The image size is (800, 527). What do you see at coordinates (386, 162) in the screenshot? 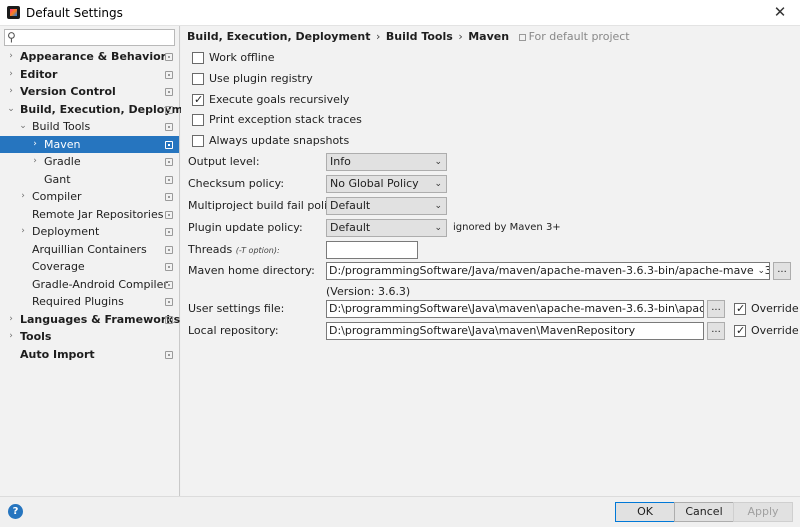
I see `output-level-dropdown: Info ⌄` at bounding box center [386, 162].